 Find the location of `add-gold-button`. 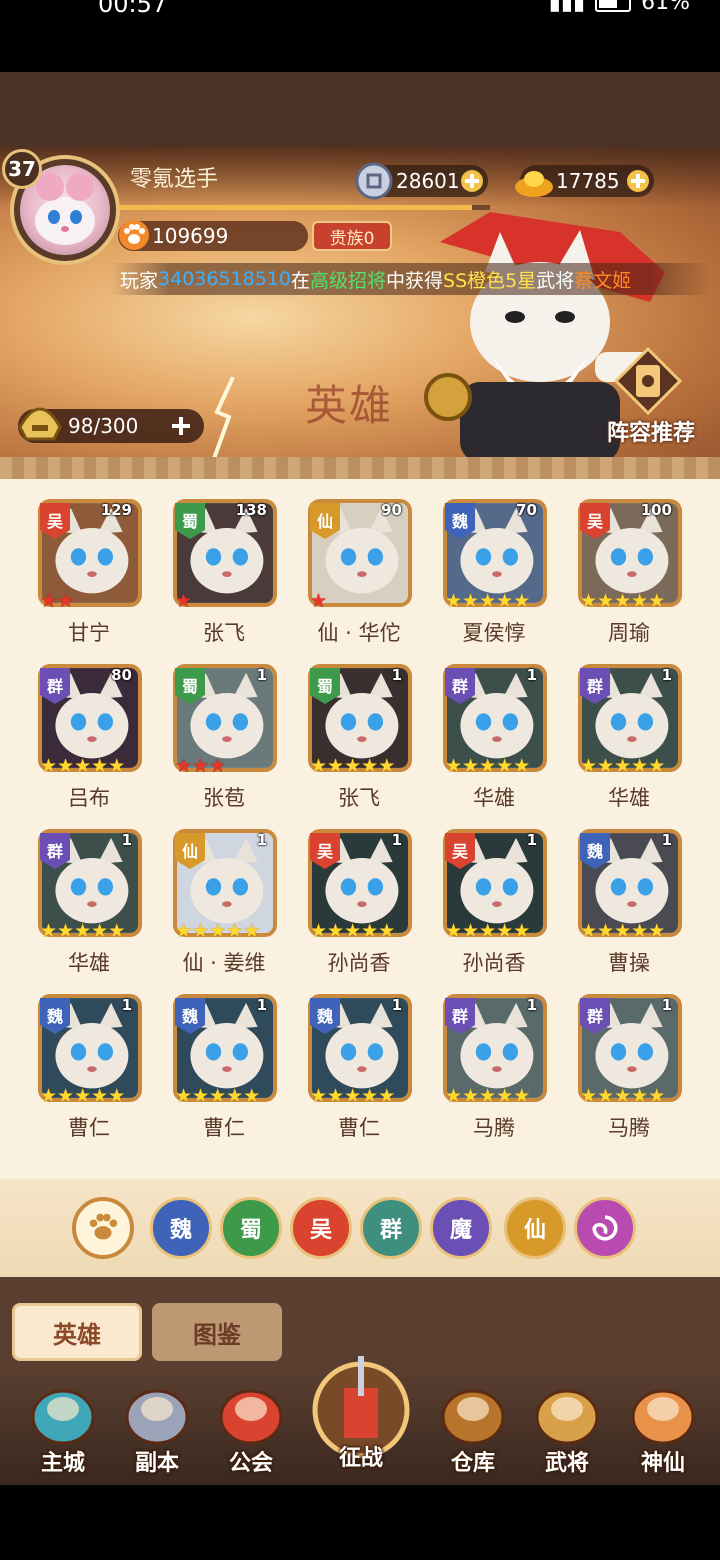

add-gold-button is located at coordinates (638, 181).